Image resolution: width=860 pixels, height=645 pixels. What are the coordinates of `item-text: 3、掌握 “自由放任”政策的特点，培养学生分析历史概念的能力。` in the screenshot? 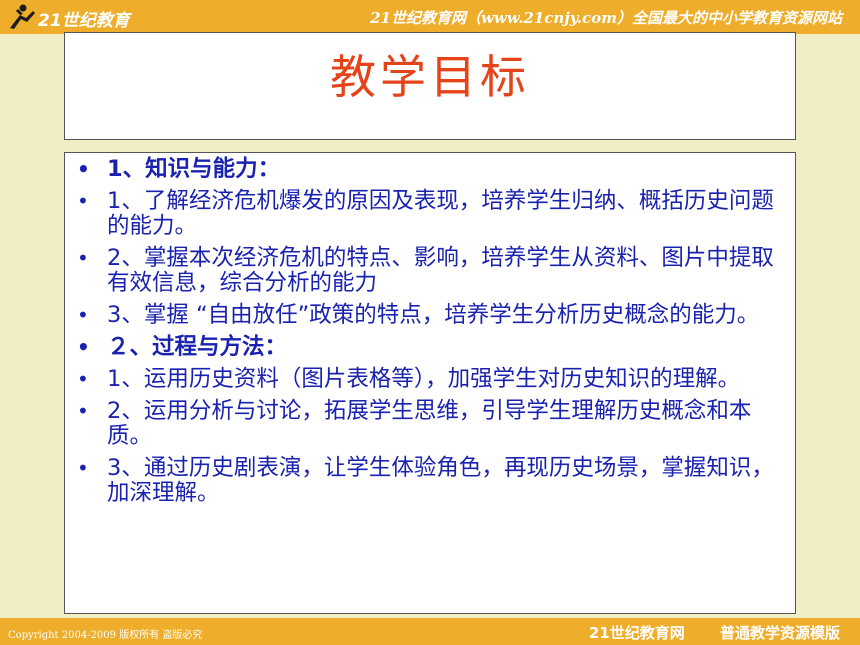 It's located at (433, 315).